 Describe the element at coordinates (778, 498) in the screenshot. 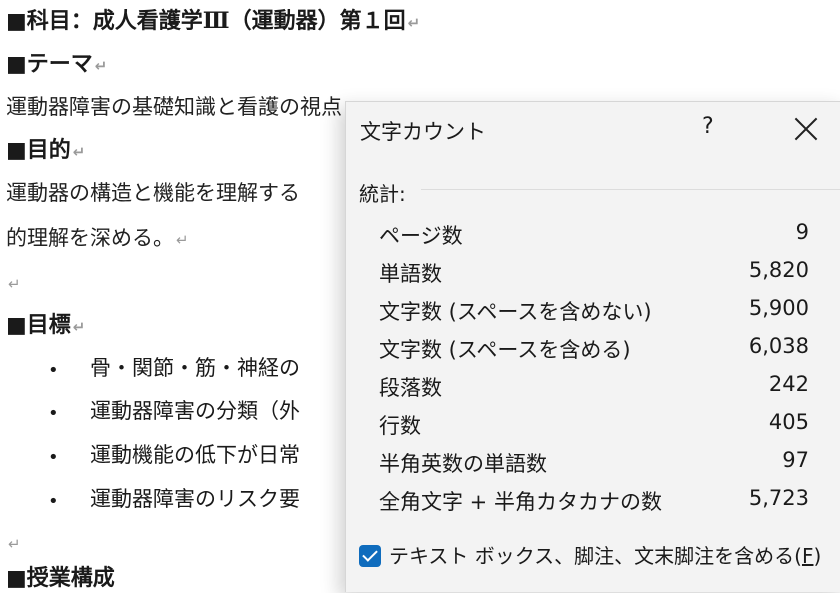

I see `stat-value: 5,723` at that location.